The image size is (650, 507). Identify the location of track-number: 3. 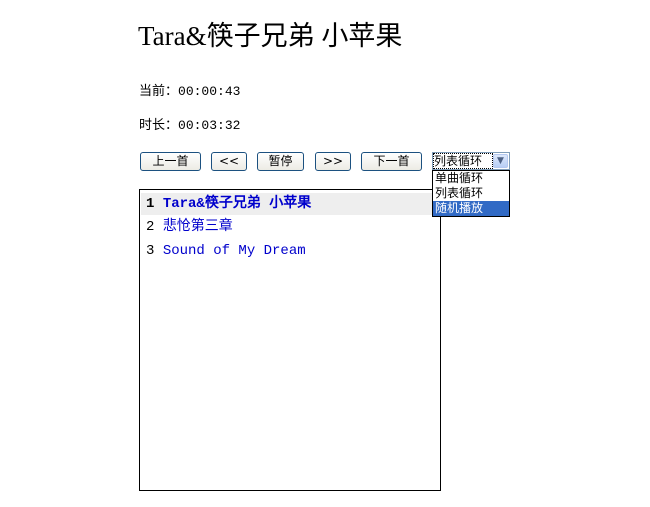
(150, 251).